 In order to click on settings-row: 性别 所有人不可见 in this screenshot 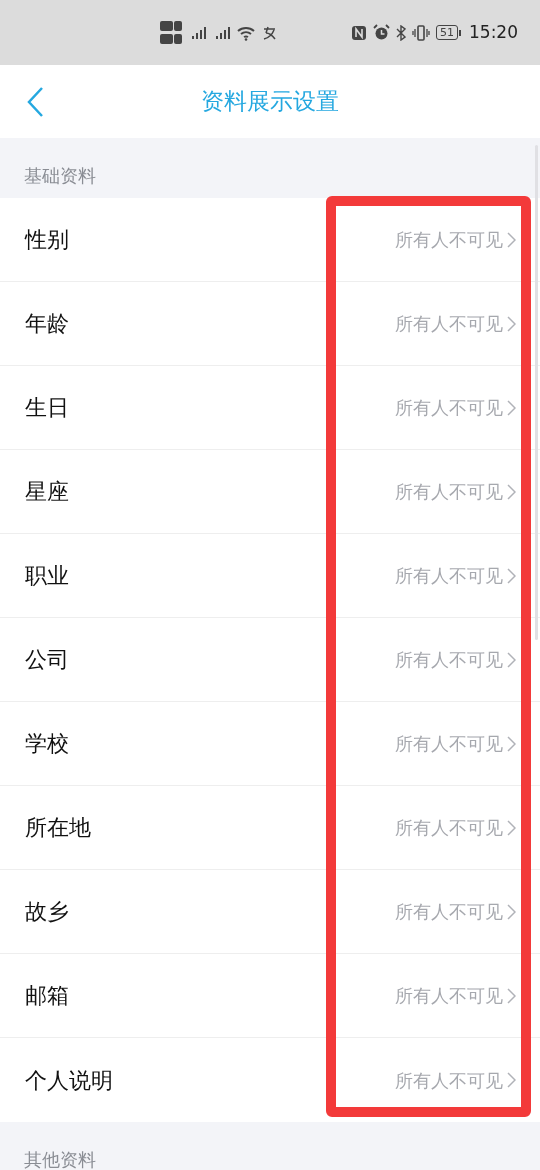, I will do `click(270, 240)`.